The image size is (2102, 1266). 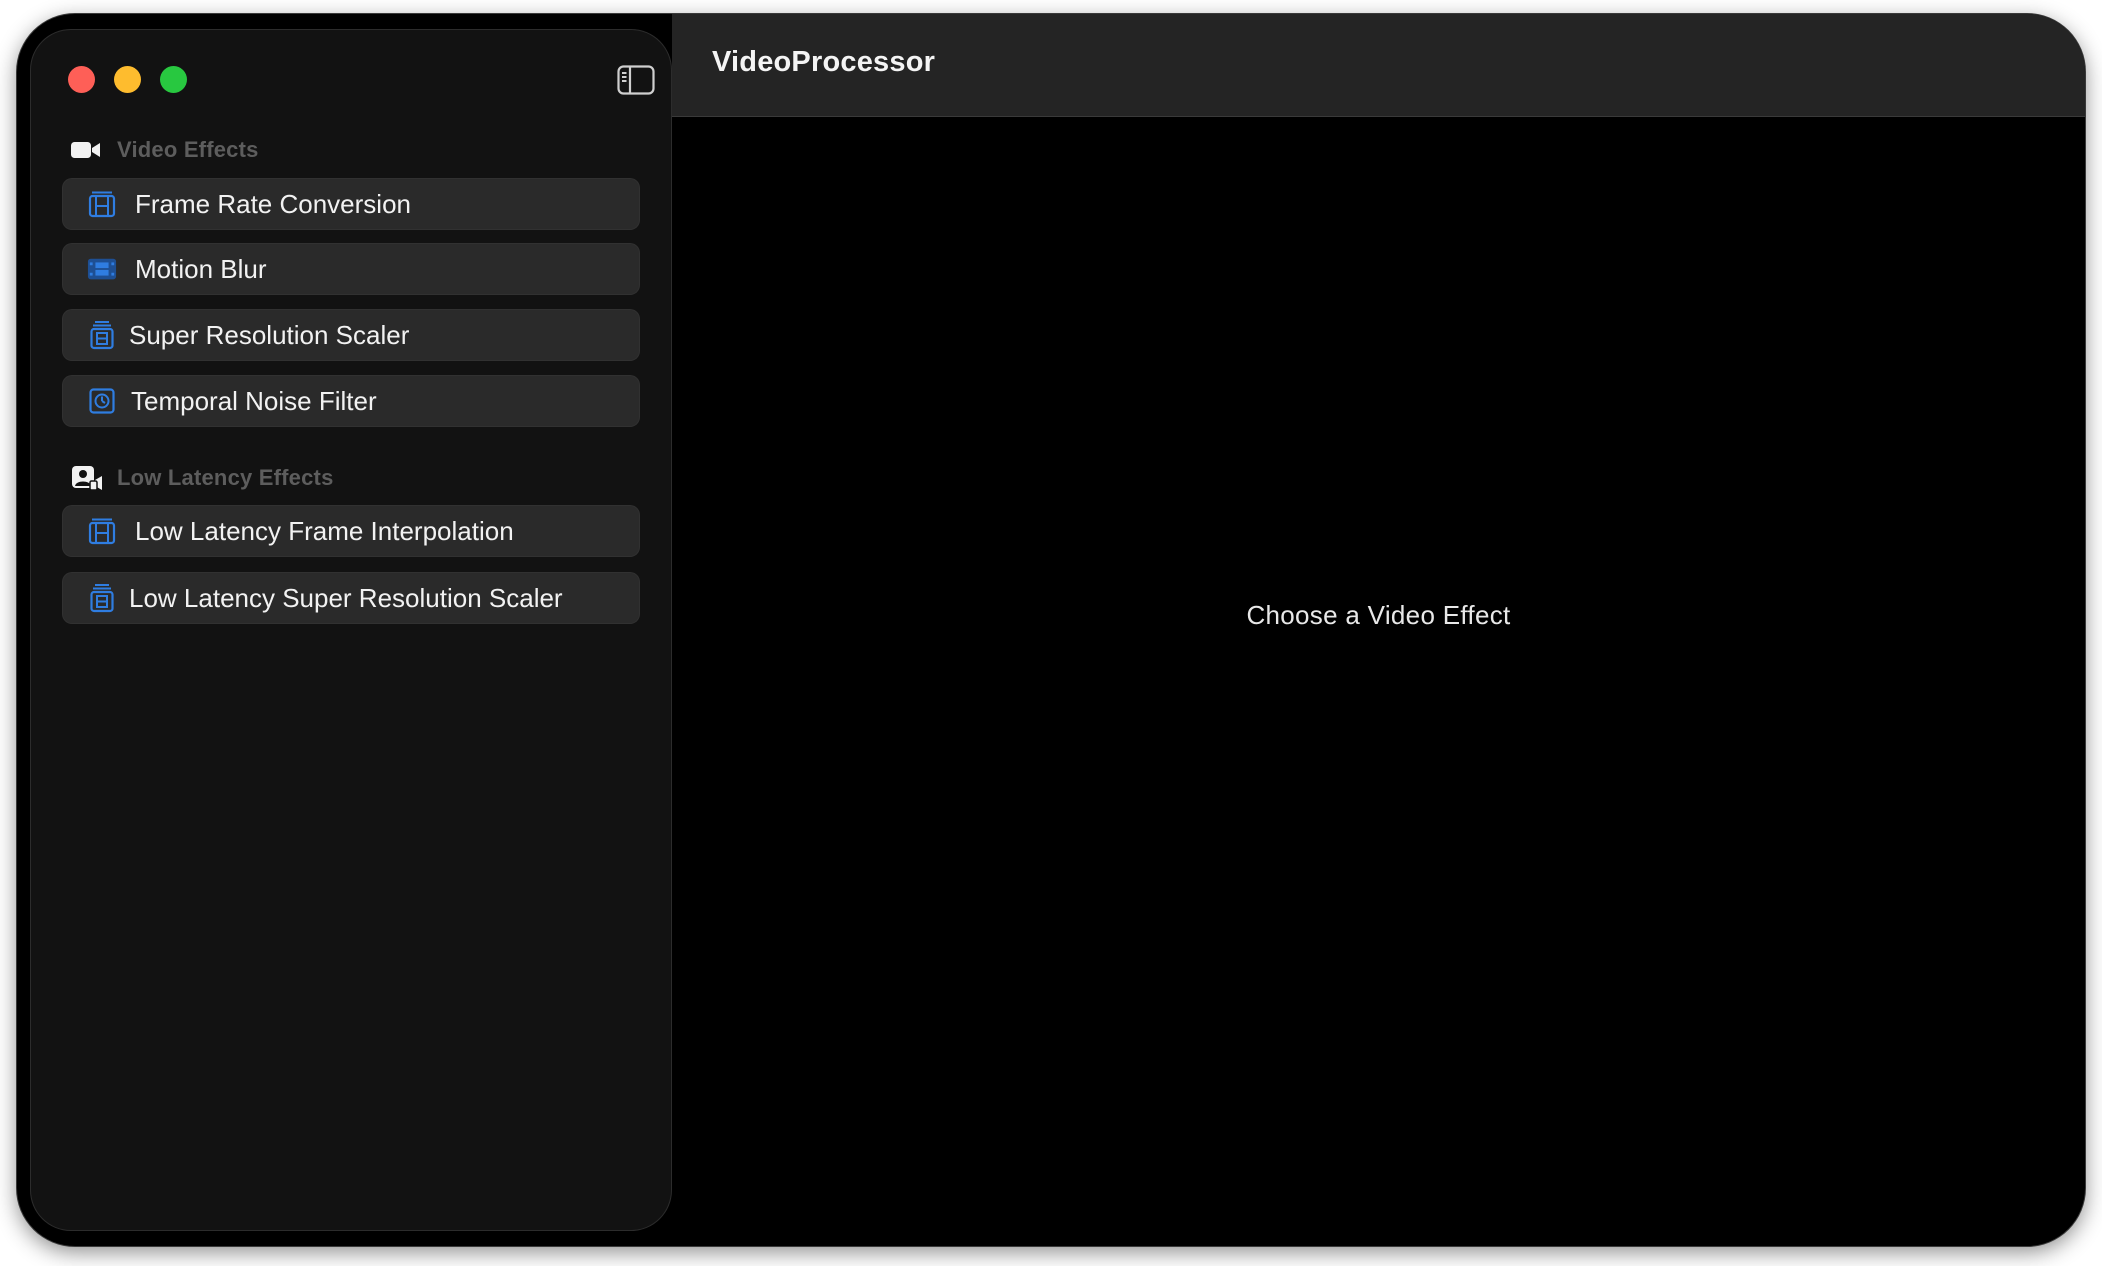 I want to click on person-video-icon, so click(x=89, y=478).